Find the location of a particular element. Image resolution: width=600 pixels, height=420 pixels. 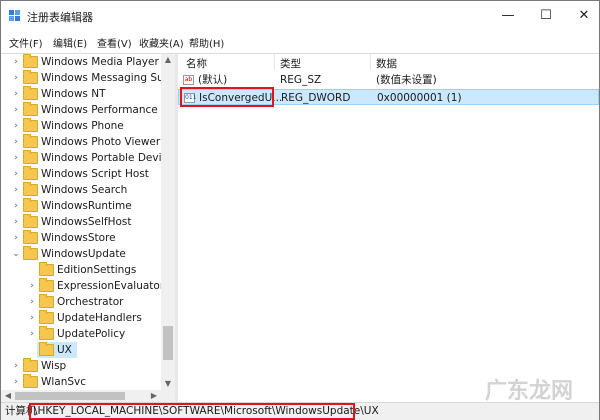

highlight-box-value is located at coordinates (227, 97).